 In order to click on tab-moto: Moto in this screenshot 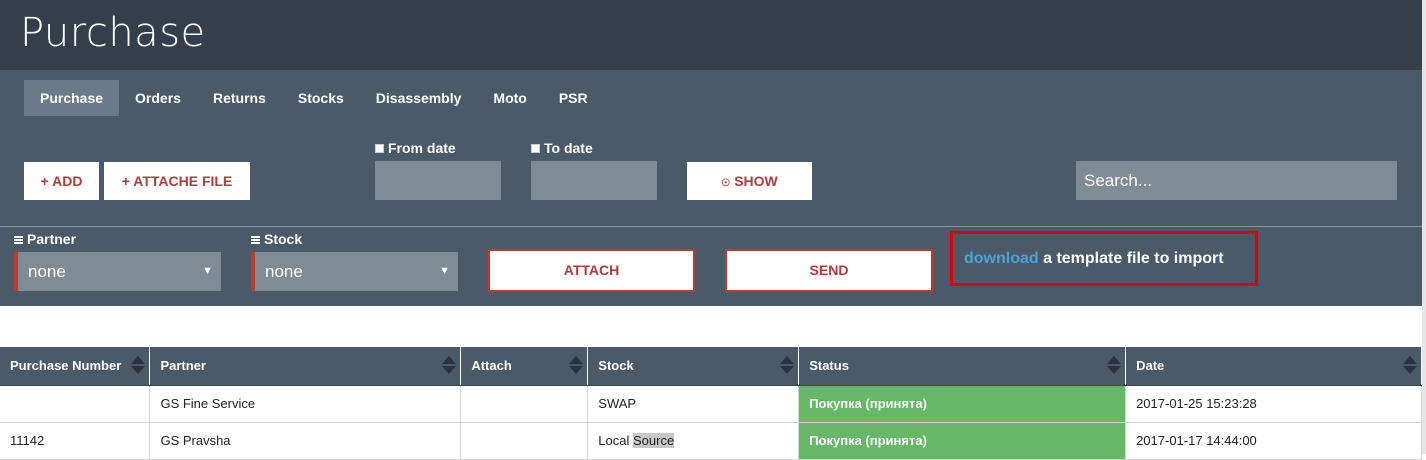, I will do `click(509, 98)`.